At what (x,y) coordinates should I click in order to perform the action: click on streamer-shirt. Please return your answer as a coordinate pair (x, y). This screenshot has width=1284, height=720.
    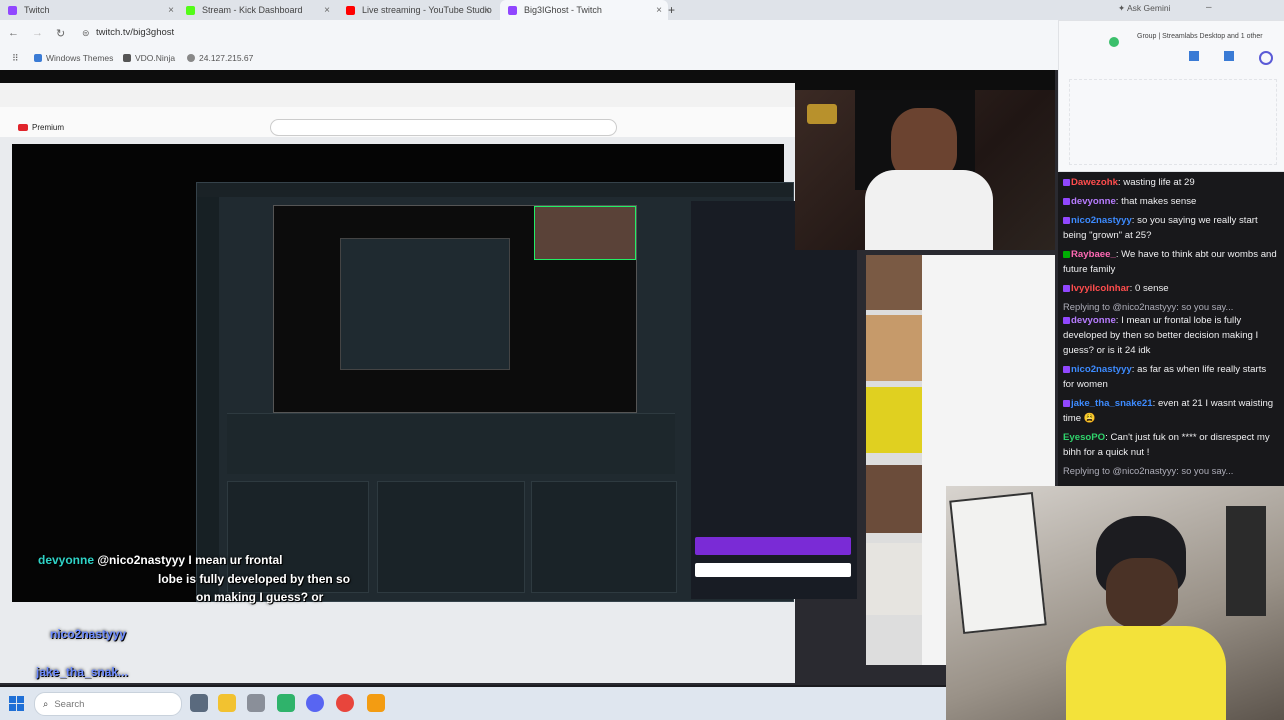
    Looking at the image, I should click on (1146, 673).